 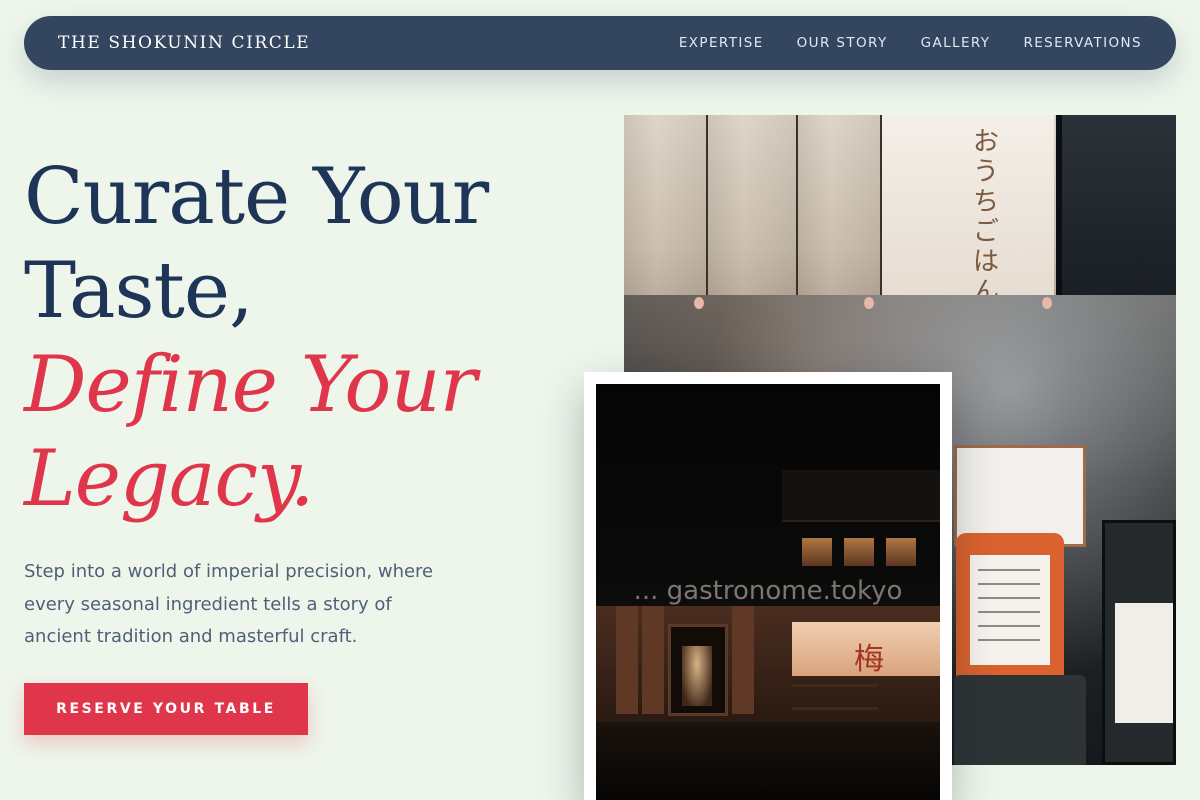 What do you see at coordinates (842, 43) in the screenshot?
I see `nav-link-our-story: OUR STORY` at bounding box center [842, 43].